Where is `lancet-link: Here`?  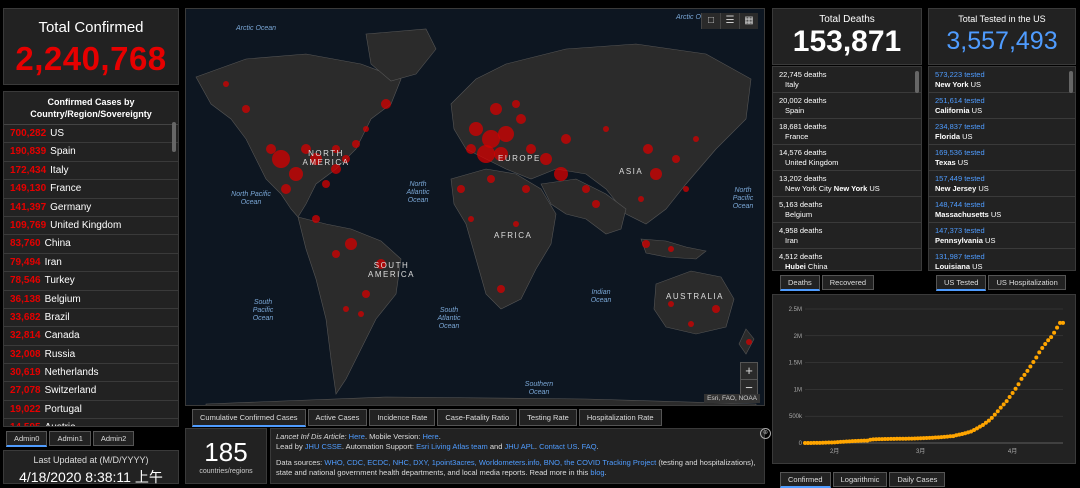 lancet-link: Here is located at coordinates (357, 436).